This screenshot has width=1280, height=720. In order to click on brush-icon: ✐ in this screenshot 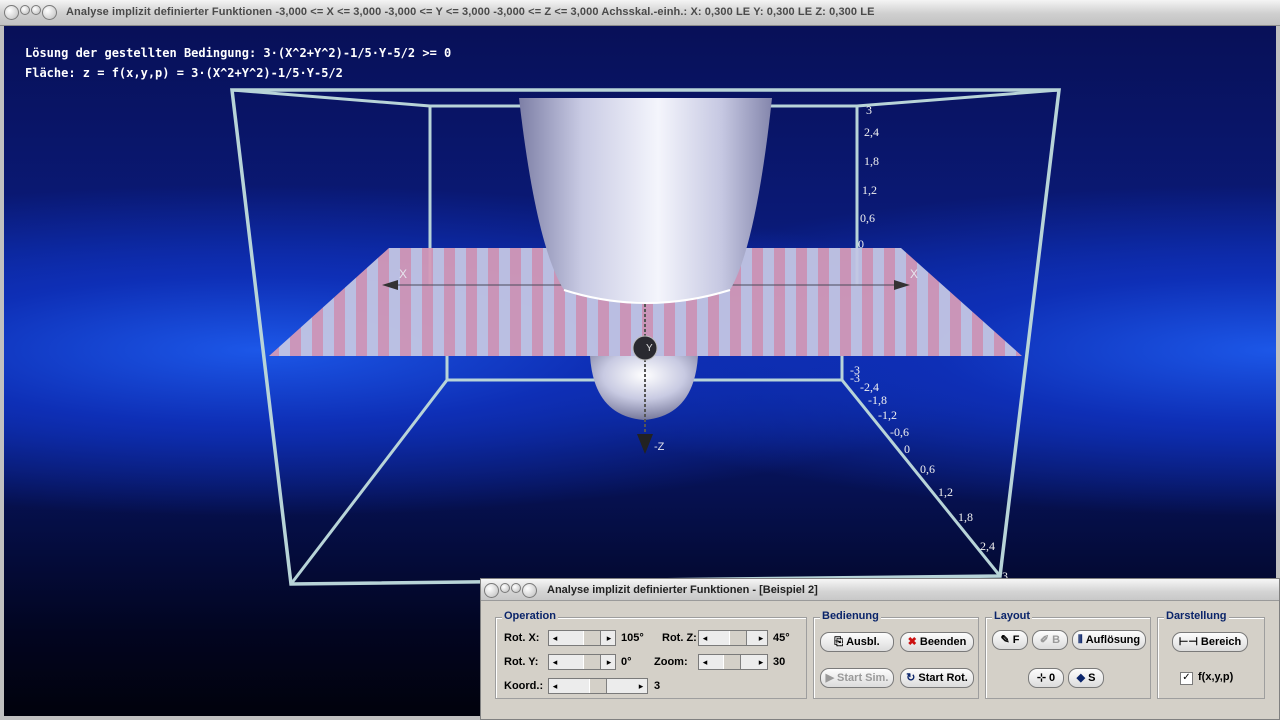, I will do `click(1044, 640)`.